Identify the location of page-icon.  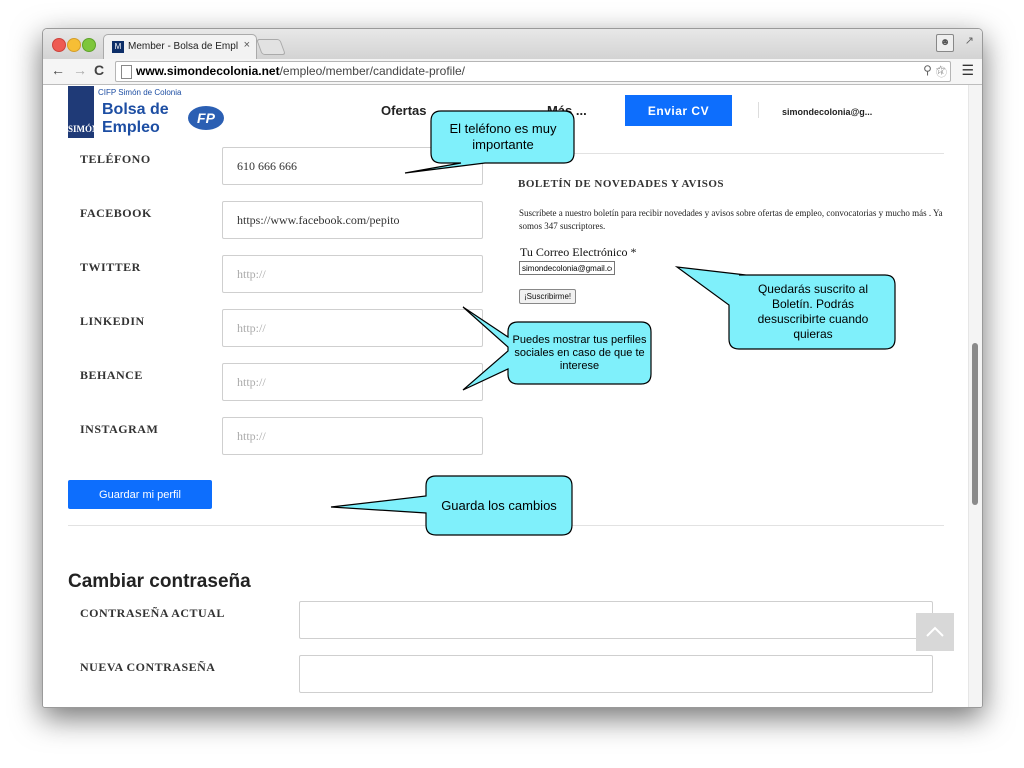
(126, 72).